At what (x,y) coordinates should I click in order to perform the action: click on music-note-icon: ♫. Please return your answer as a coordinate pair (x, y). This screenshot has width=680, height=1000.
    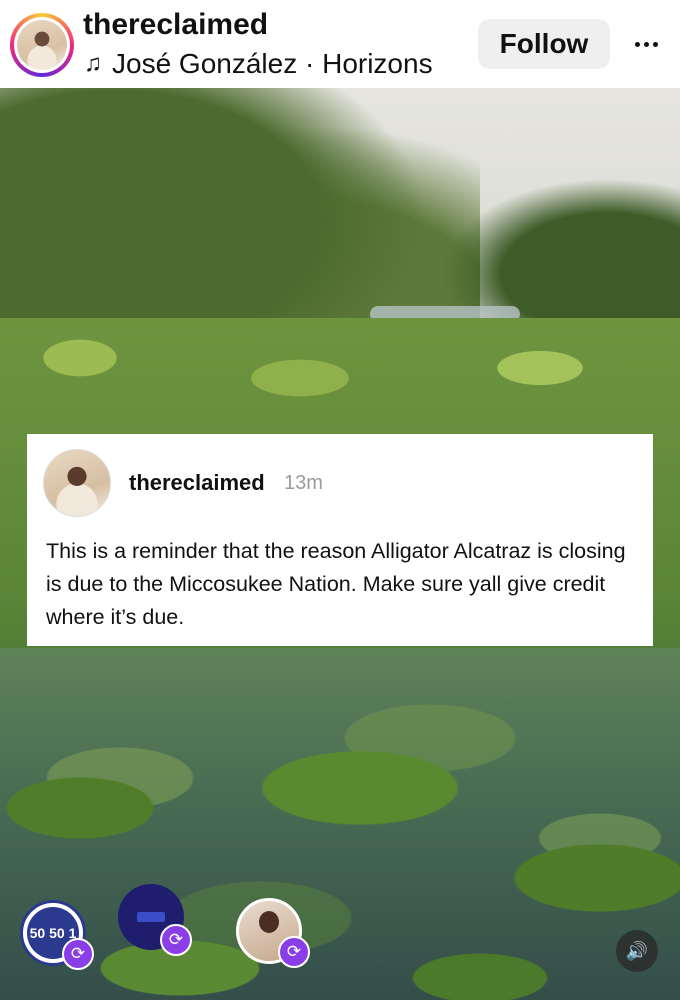
    Looking at the image, I should click on (93, 63).